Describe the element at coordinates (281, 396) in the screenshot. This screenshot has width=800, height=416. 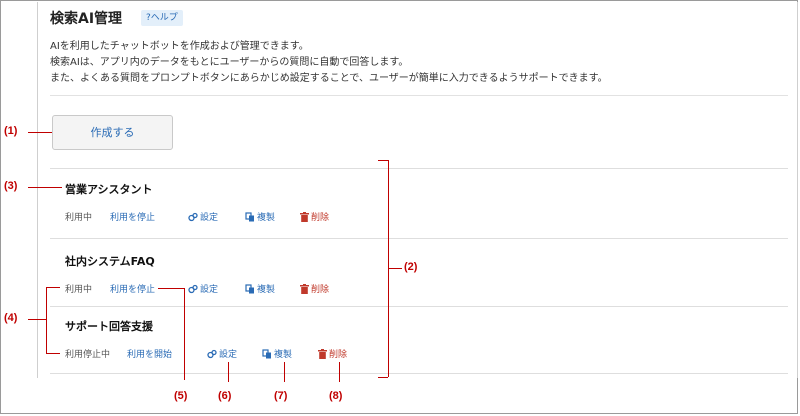
I see `annotation-7: (7)` at that location.